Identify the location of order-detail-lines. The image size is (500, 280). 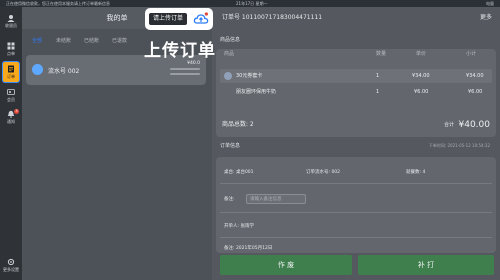
(185, 73).